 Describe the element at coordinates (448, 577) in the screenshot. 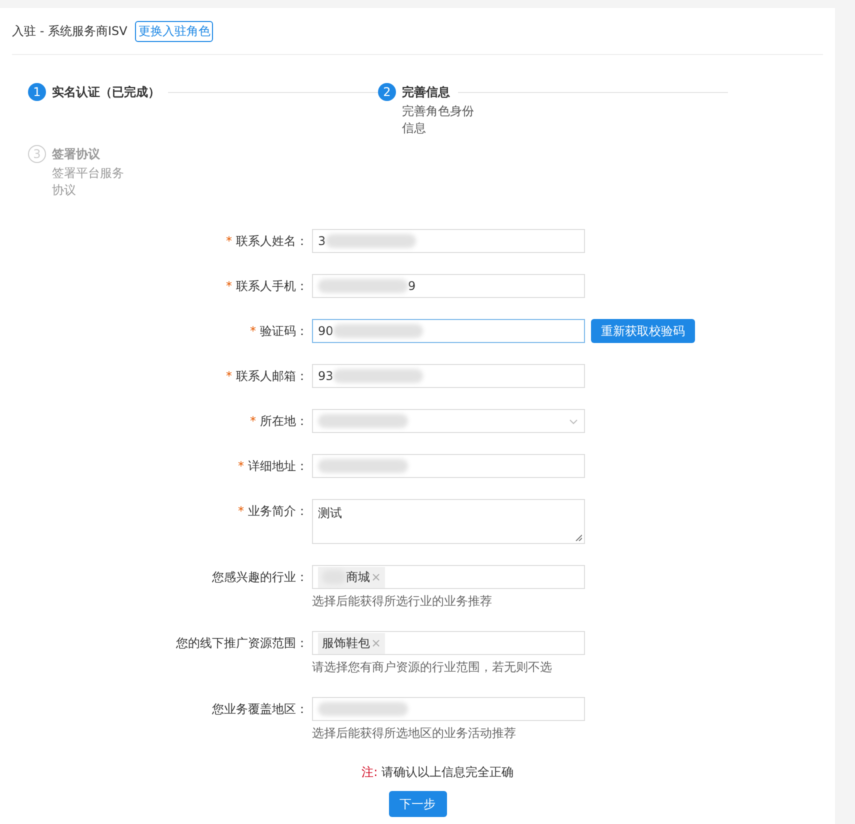

I see `tag-select-field: 商城×` at that location.